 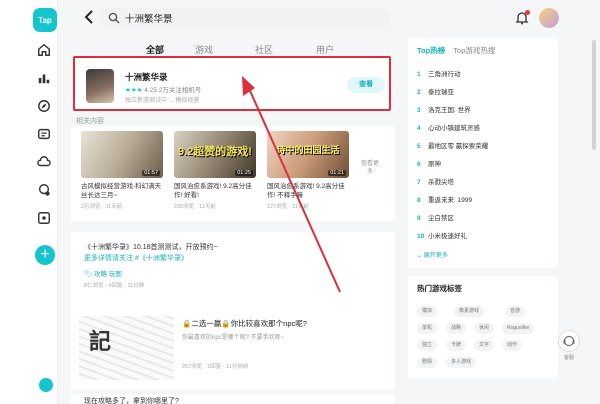 I want to click on tag-chip: 休闲, so click(x=484, y=328).